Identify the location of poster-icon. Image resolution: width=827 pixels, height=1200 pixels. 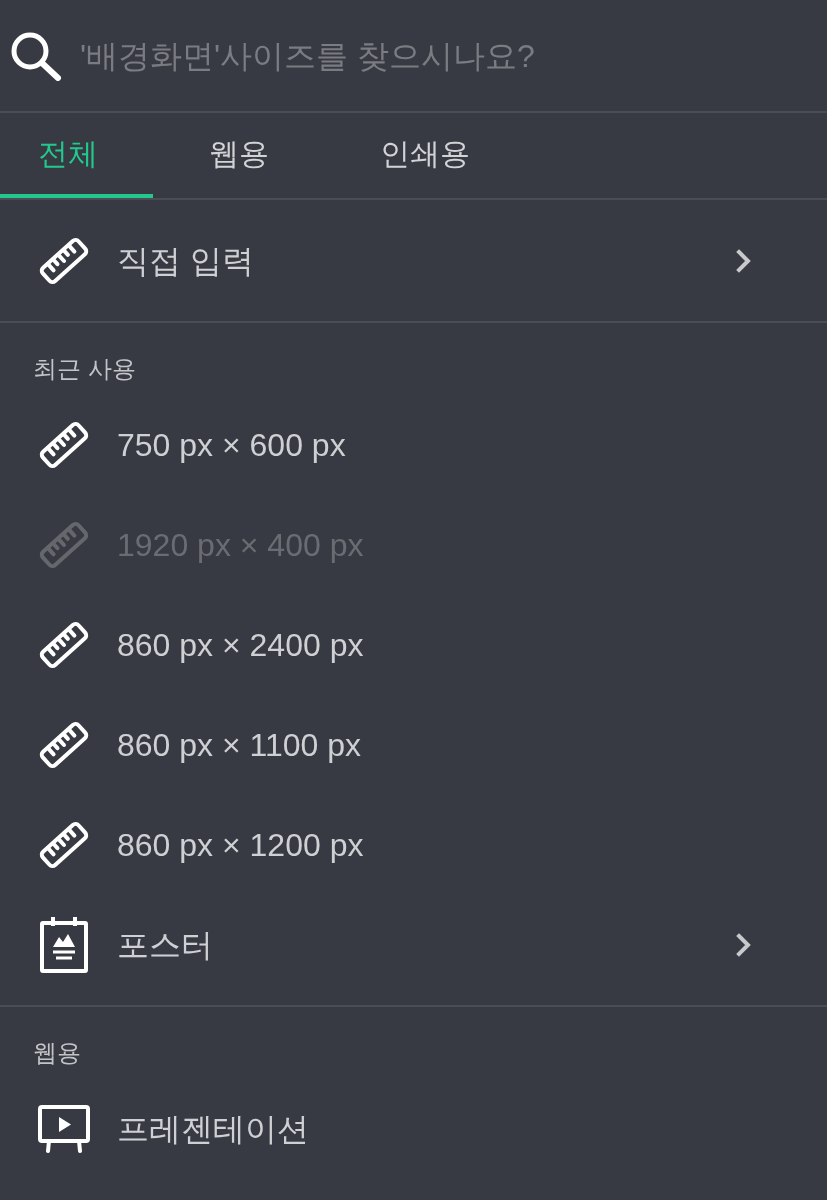
(64, 945).